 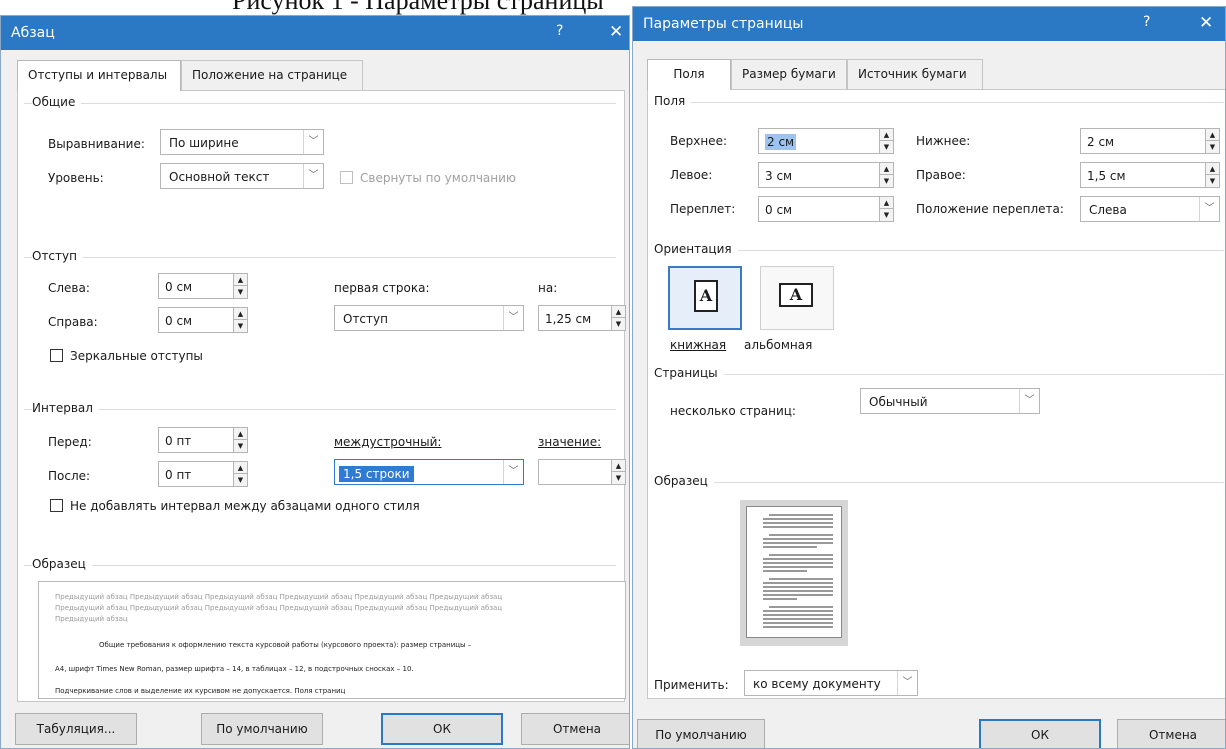 I want to click on multiple-pages-value: Обычный, so click(x=898, y=402).